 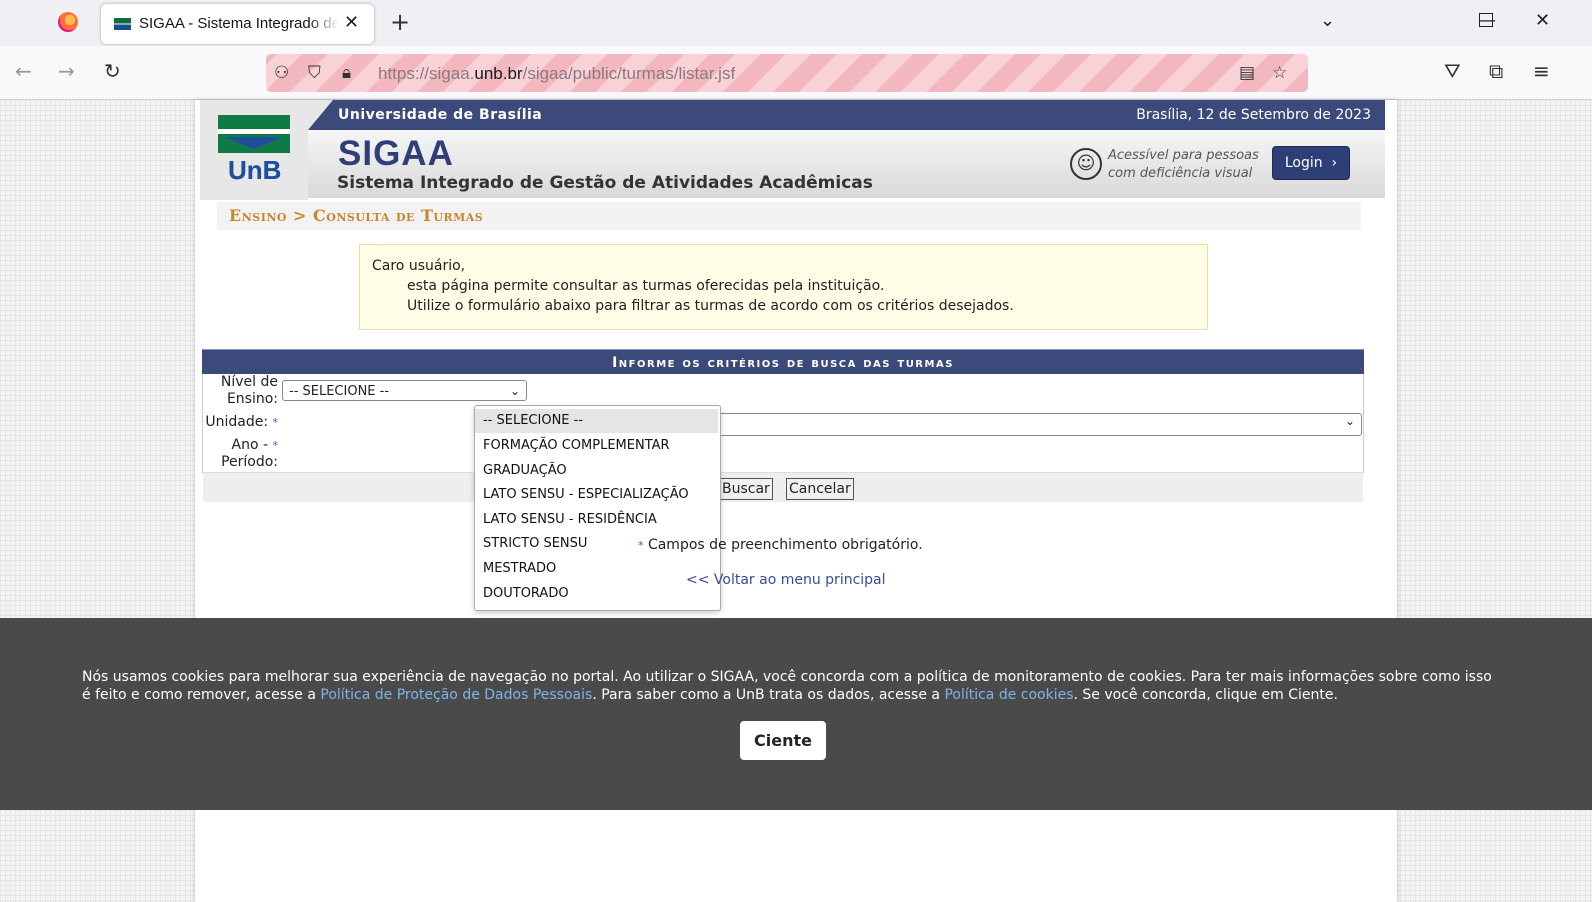 What do you see at coordinates (780, 545) in the screenshot?
I see `required-note: * Campos de preenchimento obrigatório.` at bounding box center [780, 545].